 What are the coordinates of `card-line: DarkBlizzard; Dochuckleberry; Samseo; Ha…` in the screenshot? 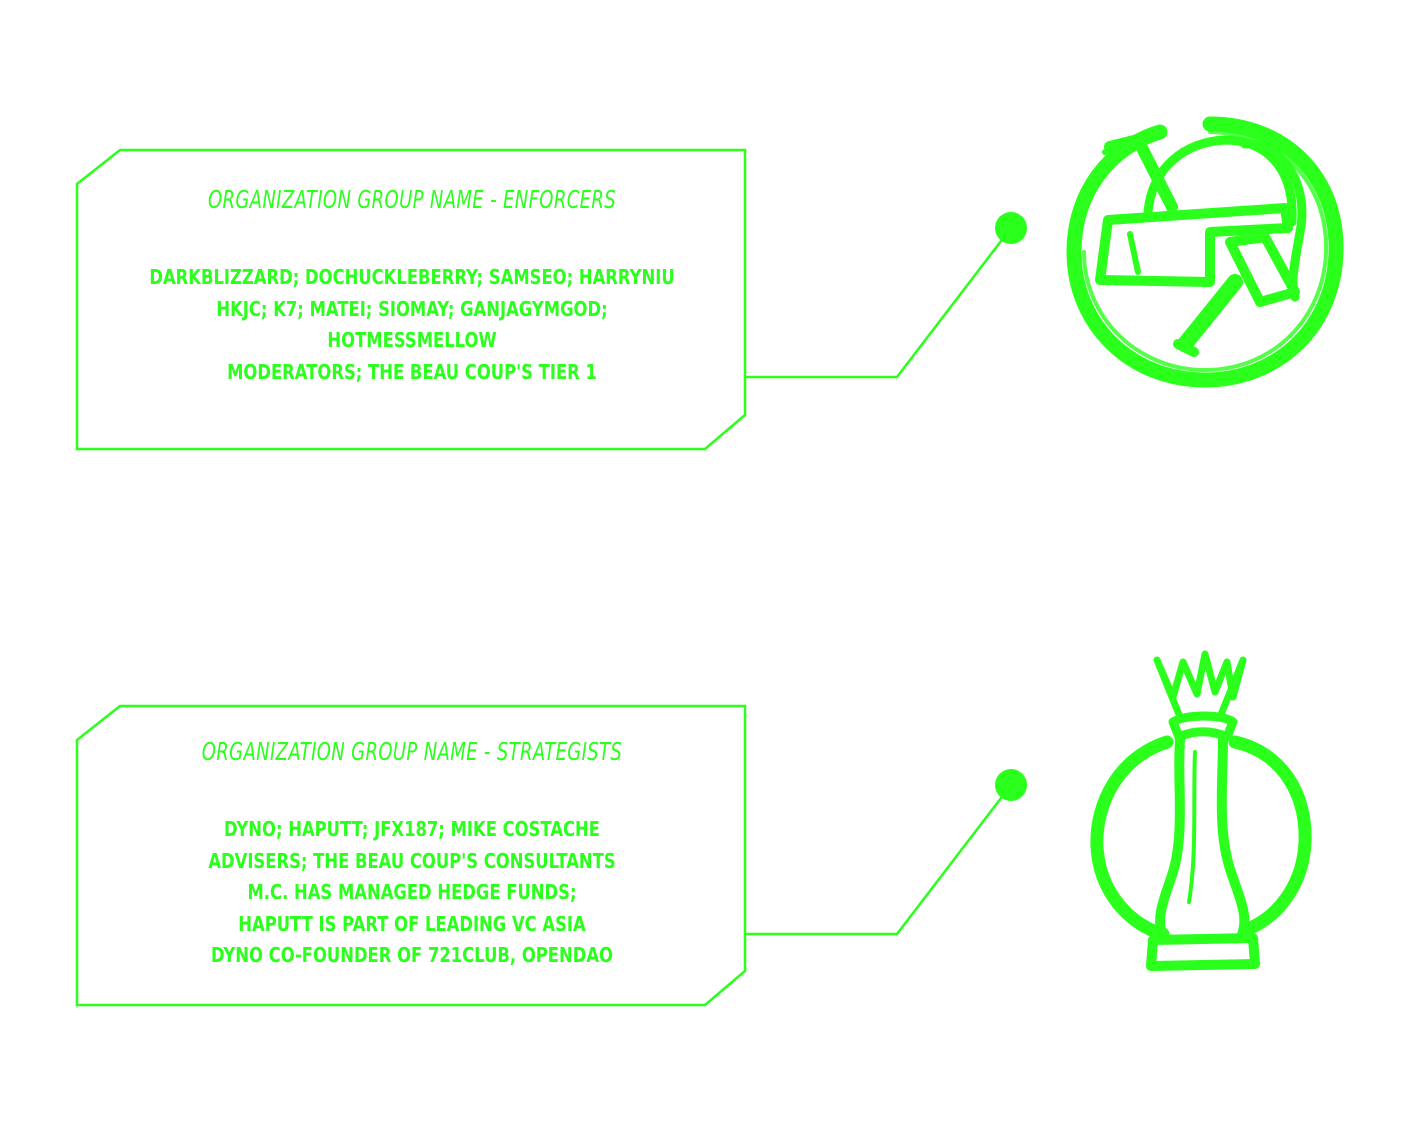 It's located at (412, 277).